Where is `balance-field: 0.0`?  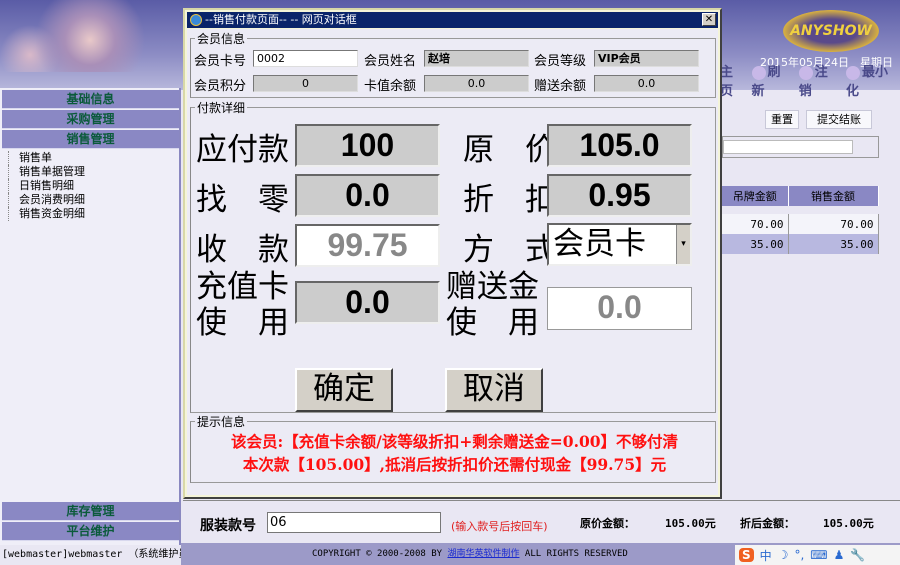 balance-field: 0.0 is located at coordinates (476, 83).